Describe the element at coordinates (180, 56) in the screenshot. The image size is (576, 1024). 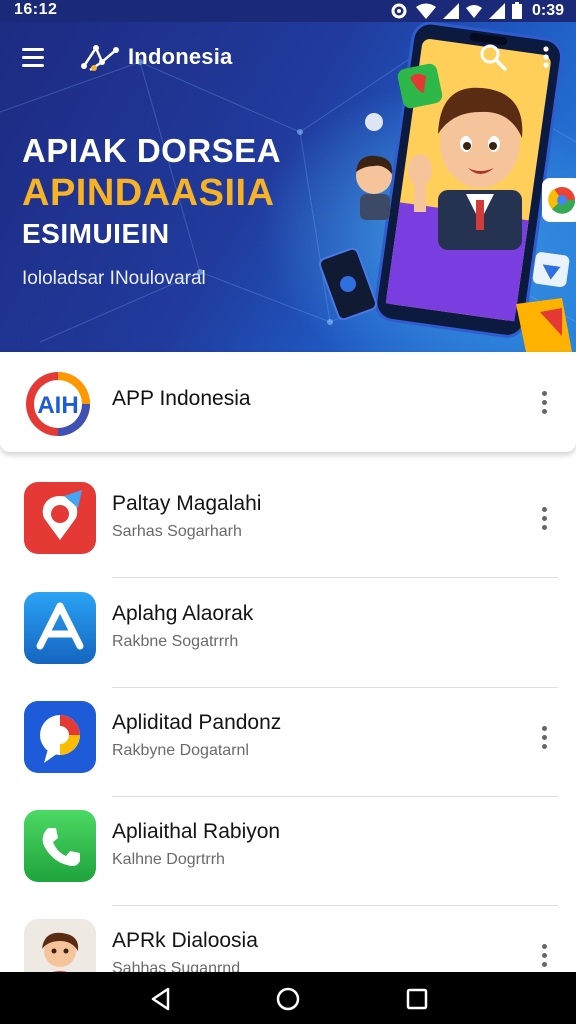
I see `app-title: Indonesia` at that location.